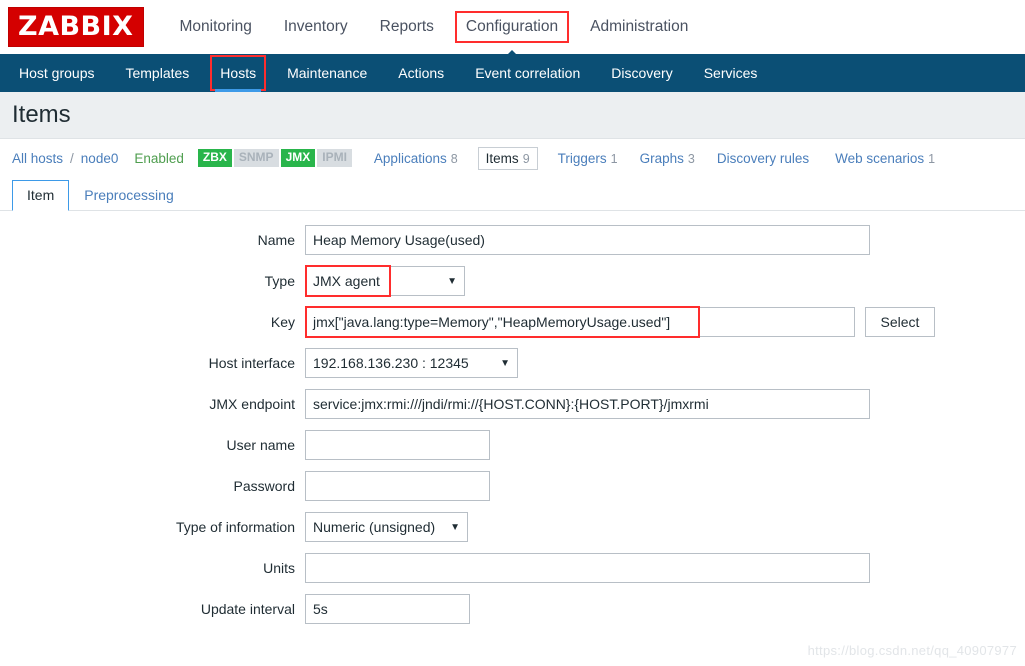 This screenshot has width=1025, height=666. Describe the element at coordinates (641, 73) in the screenshot. I see `subnav-item-discovery: Discovery` at that location.